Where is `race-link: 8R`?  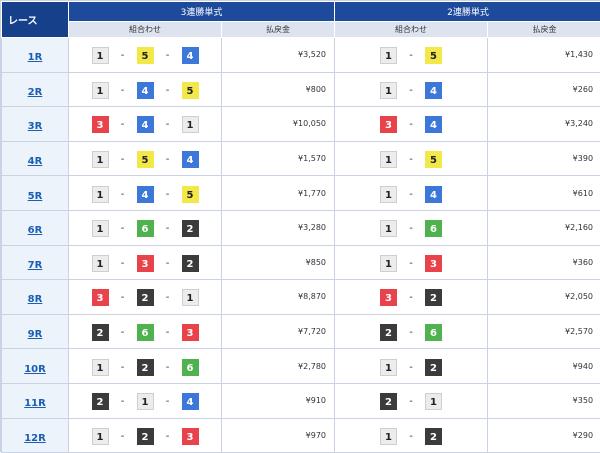
race-link: 8R is located at coordinates (35, 299).